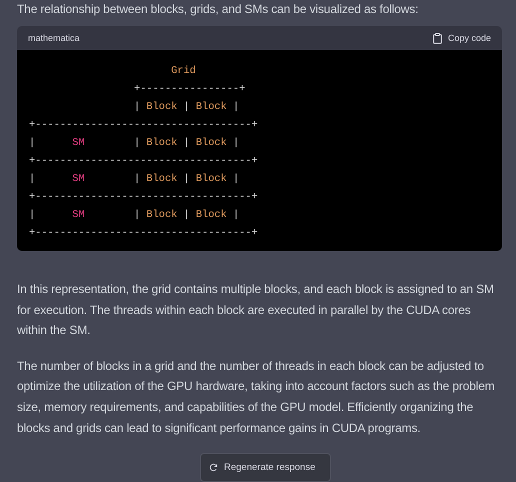 The height and width of the screenshot is (482, 516). I want to click on copy-code-button: Copy code, so click(461, 38).